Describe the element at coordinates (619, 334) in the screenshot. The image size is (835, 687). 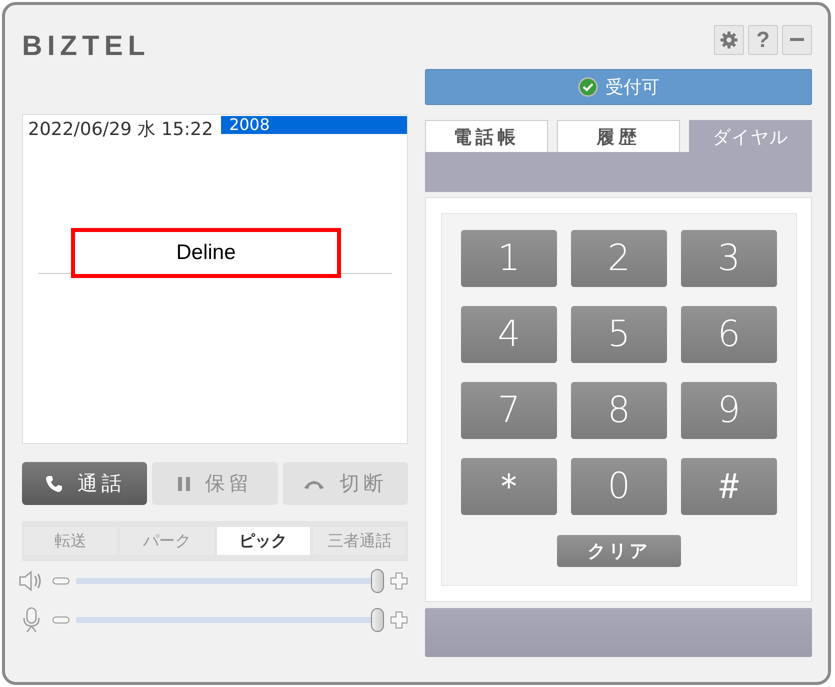
I see `keypad-key: 5` at that location.